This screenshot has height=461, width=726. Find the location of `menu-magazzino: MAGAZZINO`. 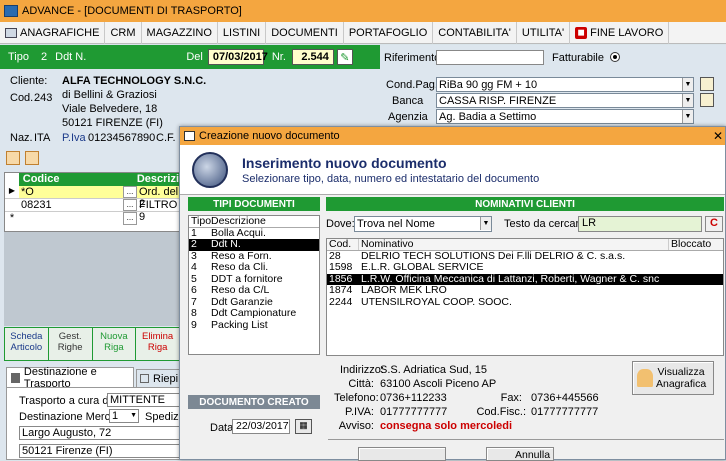

menu-magazzino: MAGAZZINO is located at coordinates (180, 32).